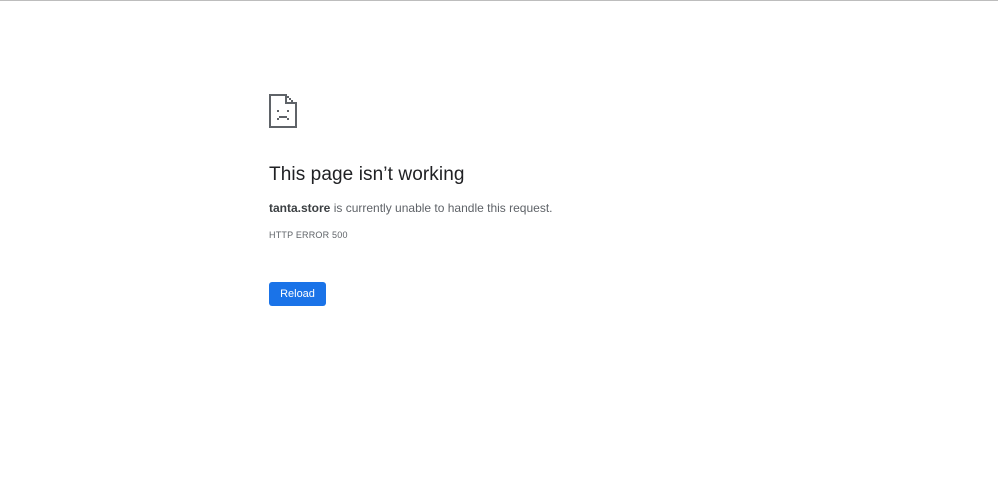  Describe the element at coordinates (499, 0) in the screenshot. I see `top-divider` at that location.